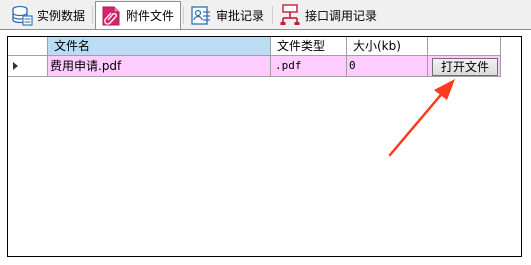  I want to click on tab-instance-data: 实例数据, so click(49, 15).